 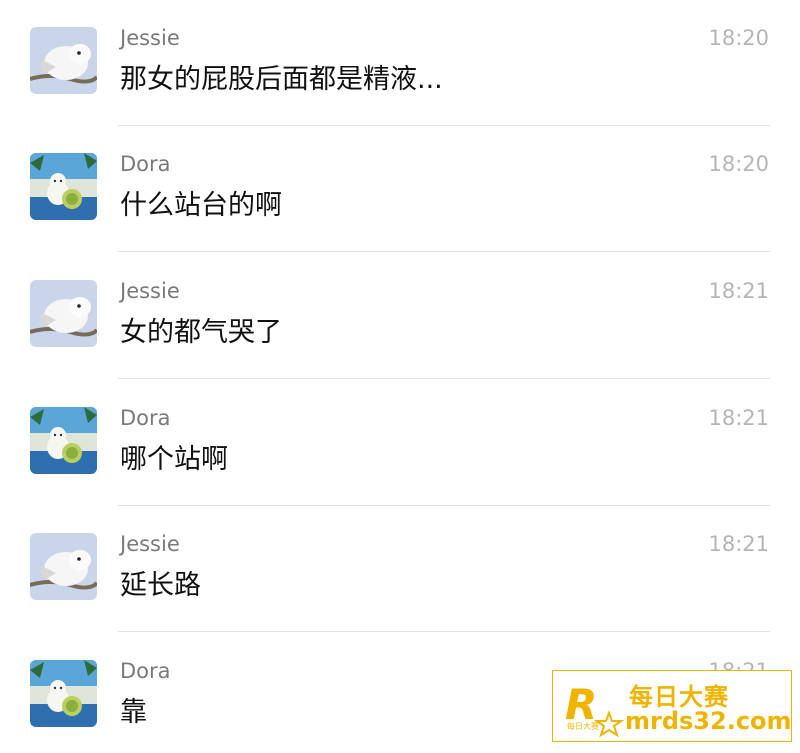 I want to click on message-preview: 靠, so click(x=133, y=712).